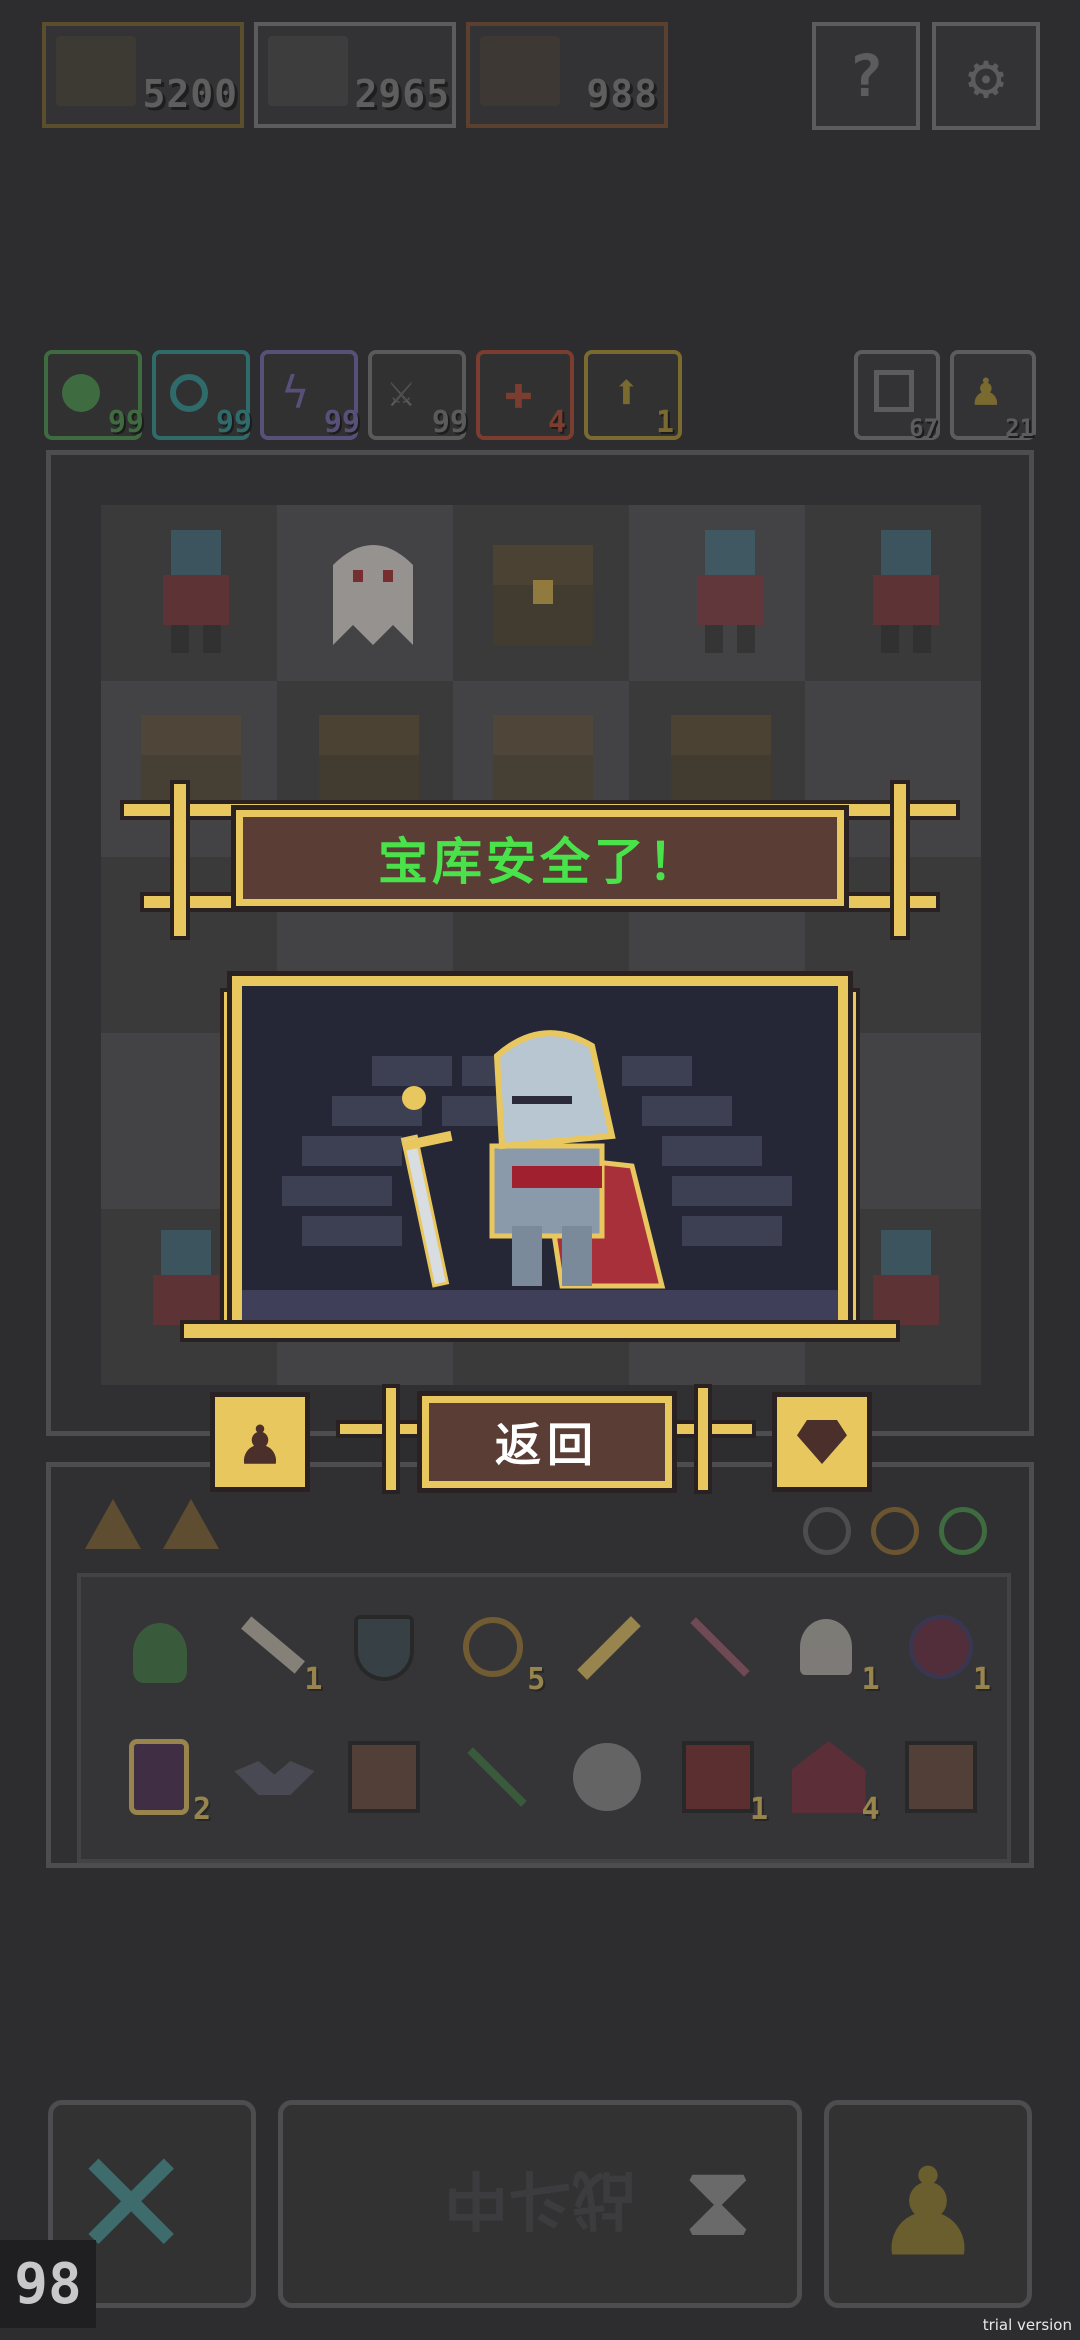 Image resolution: width=1080 pixels, height=2340 pixels. I want to click on settings-gear-icon: ⚙, so click(986, 76).